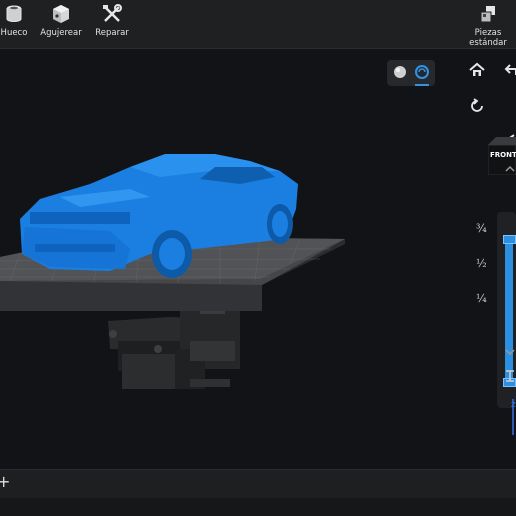 The image size is (516, 516). What do you see at coordinates (488, 38) in the screenshot?
I see `standard-parts-label: Piezas estándar` at bounding box center [488, 38].